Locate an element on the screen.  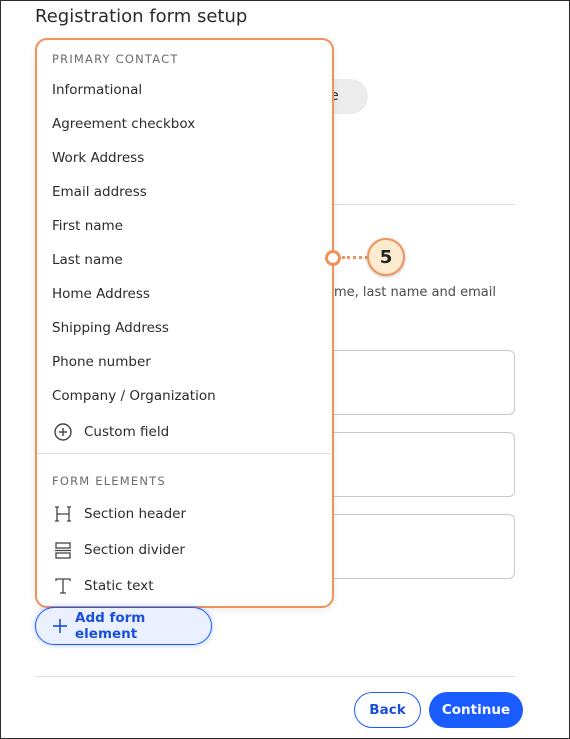
section-divider-label: Section divider is located at coordinates (134, 550).